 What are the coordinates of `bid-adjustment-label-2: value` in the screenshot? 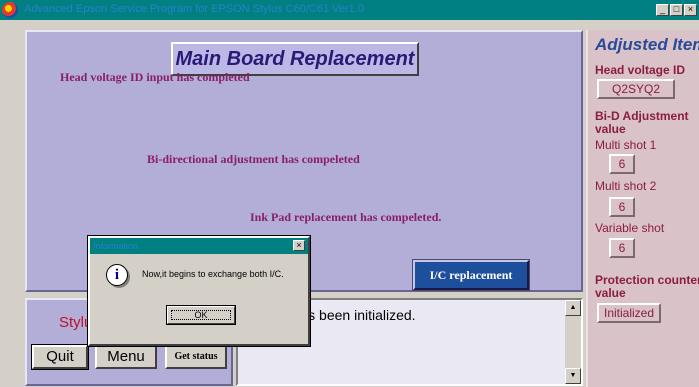 It's located at (610, 129).